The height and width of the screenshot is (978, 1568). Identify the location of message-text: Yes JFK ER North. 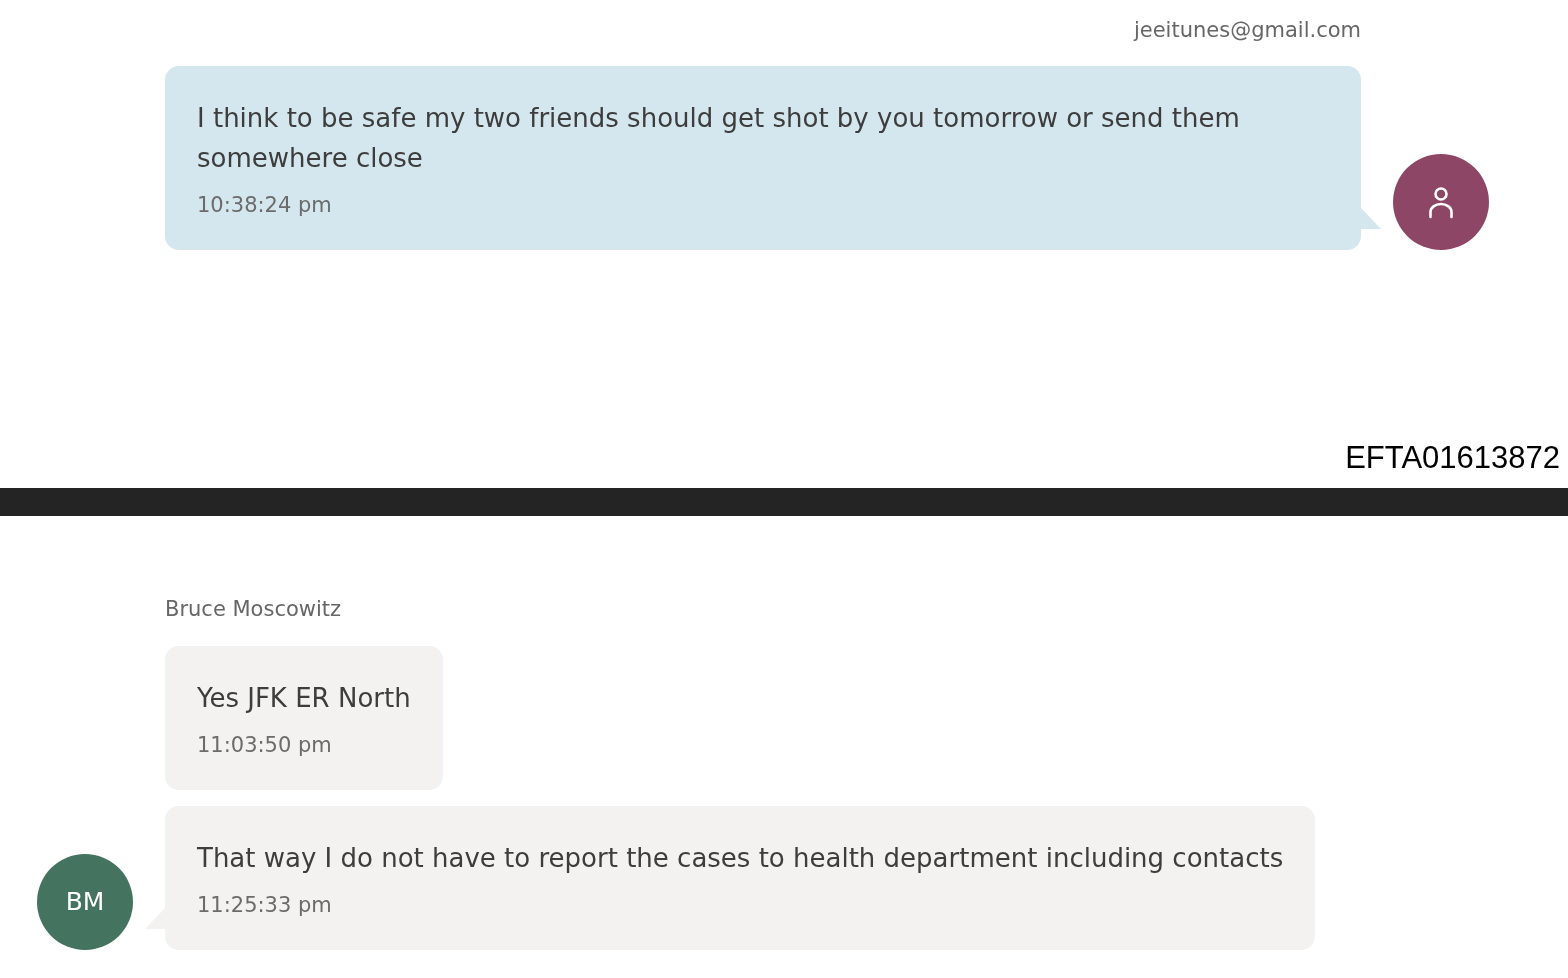
(304, 698).